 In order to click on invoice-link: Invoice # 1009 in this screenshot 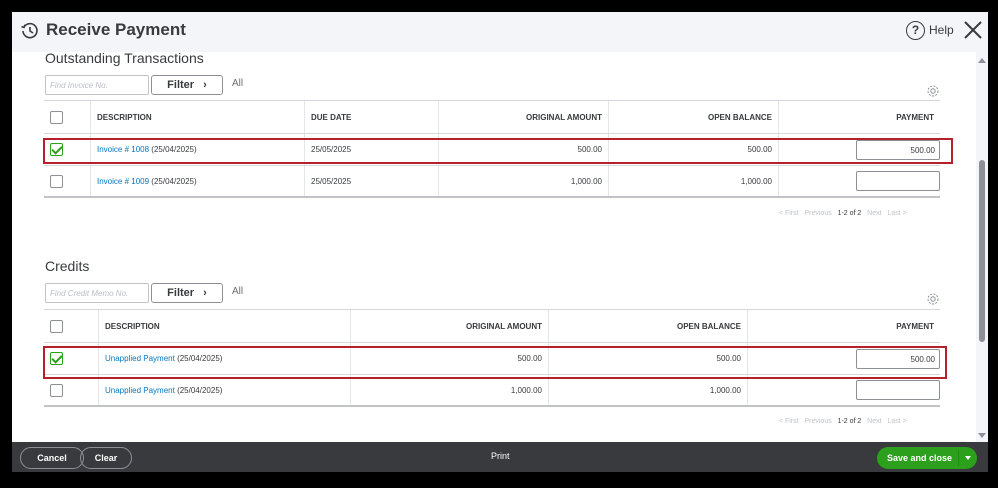, I will do `click(123, 181)`.